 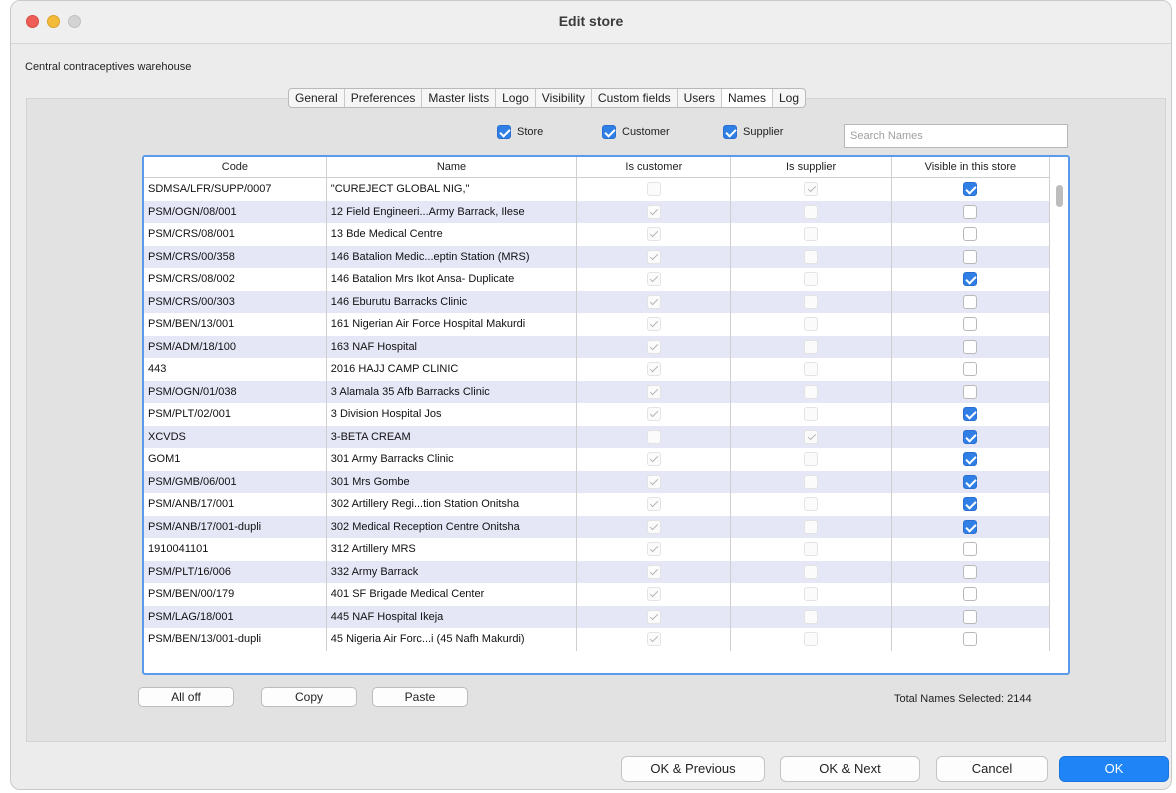 I want to click on cell-code: SDMSA/LFR/SUPP/0007, so click(x=235, y=189).